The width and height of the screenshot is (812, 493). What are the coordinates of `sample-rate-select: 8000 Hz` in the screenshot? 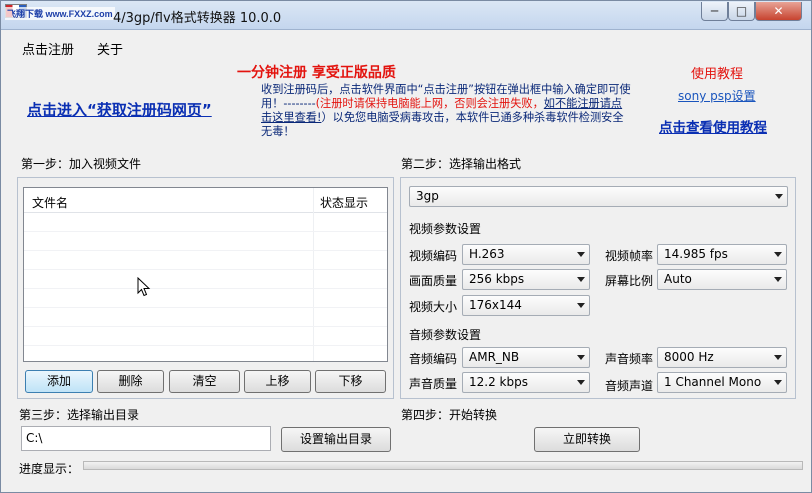 It's located at (722, 357).